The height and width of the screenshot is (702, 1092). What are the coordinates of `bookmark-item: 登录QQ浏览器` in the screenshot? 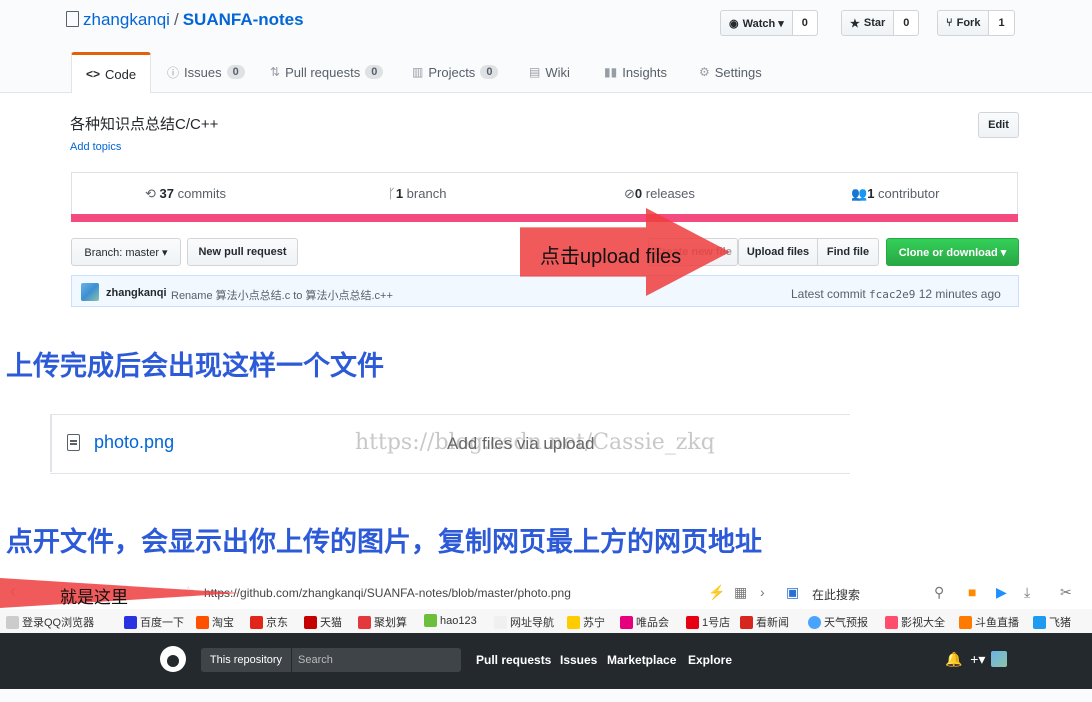 It's located at (50, 622).